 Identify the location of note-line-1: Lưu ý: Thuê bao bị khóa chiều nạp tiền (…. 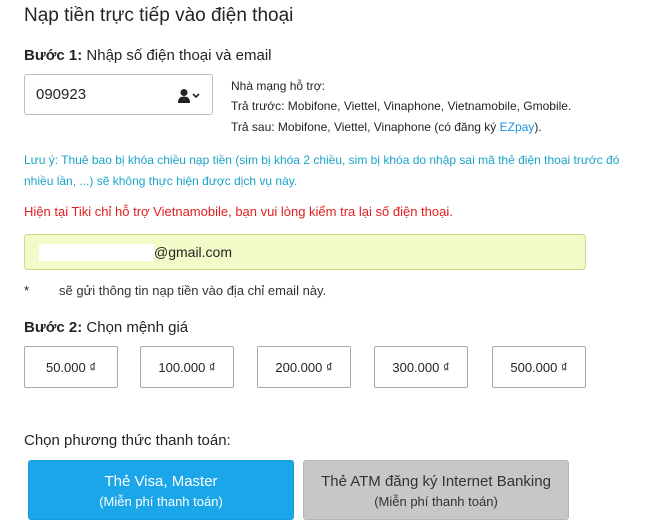
(322, 160).